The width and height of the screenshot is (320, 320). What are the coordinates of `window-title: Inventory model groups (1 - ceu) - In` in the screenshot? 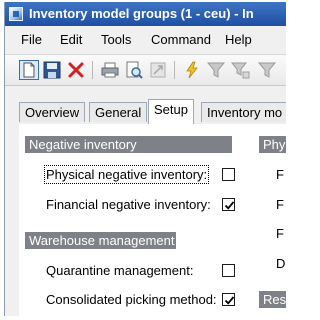 It's located at (141, 13).